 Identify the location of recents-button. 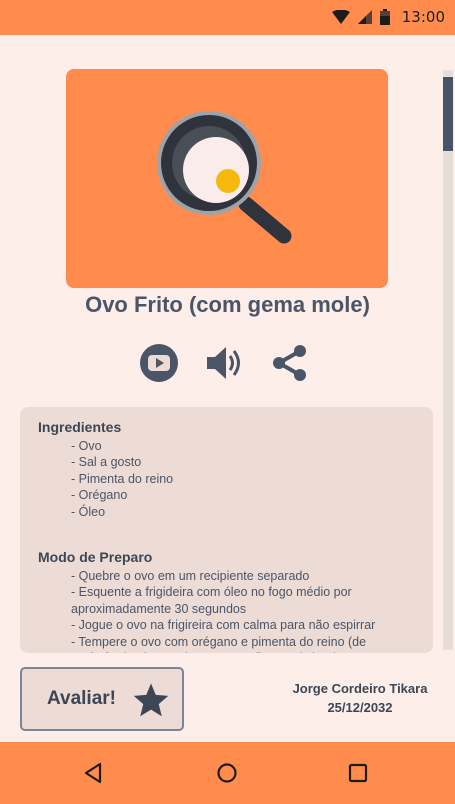
(358, 773).